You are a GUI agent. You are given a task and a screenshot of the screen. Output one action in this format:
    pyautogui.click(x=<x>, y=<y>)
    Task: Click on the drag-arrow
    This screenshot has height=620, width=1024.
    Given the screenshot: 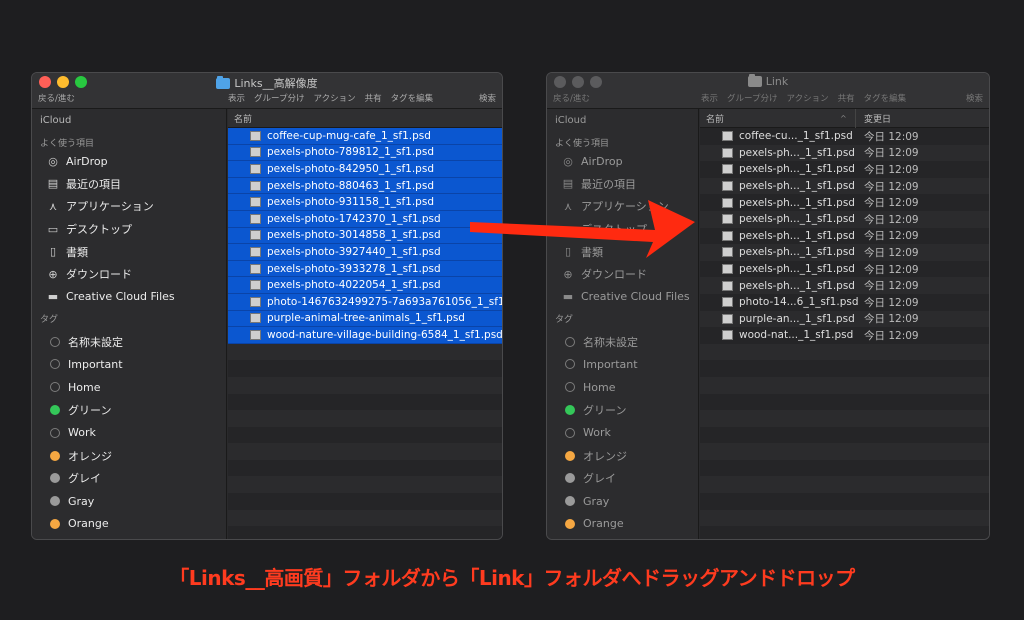 What is the action you would take?
    pyautogui.click(x=582, y=229)
    